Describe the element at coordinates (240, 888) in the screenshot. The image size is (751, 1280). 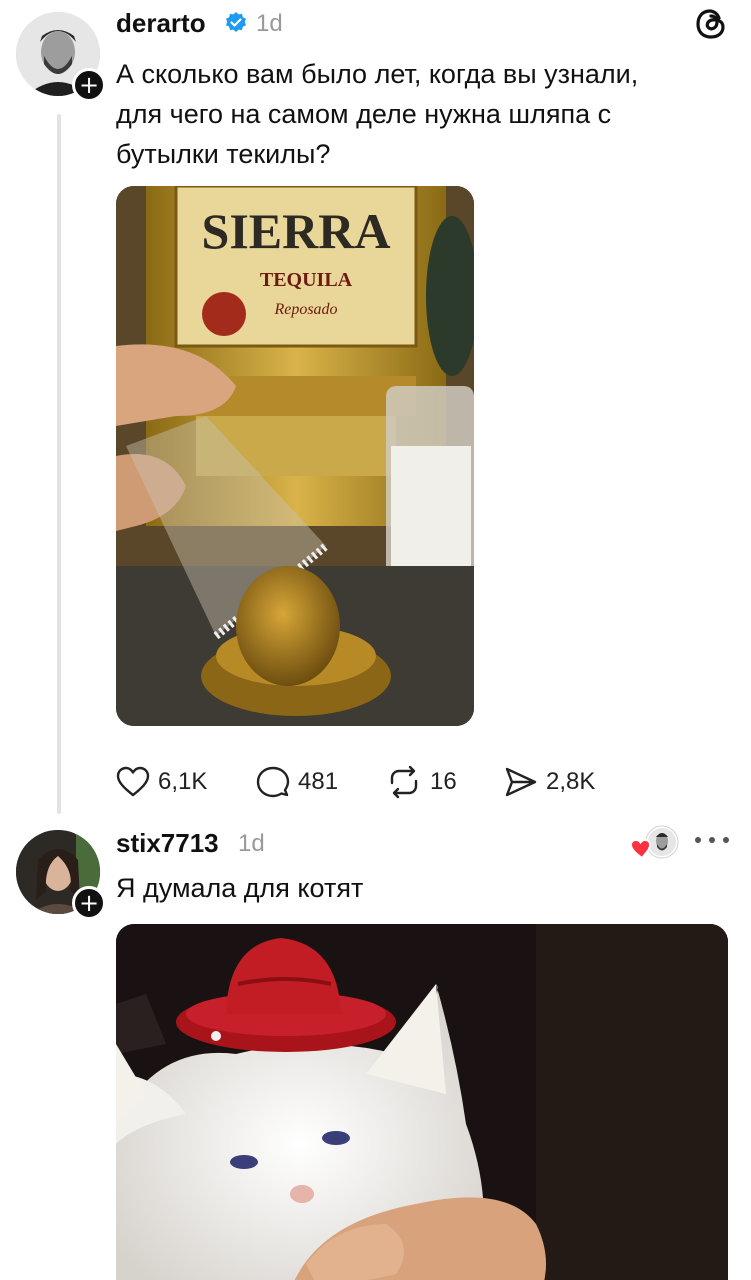
I see `post-text: Я думала для котят` at that location.